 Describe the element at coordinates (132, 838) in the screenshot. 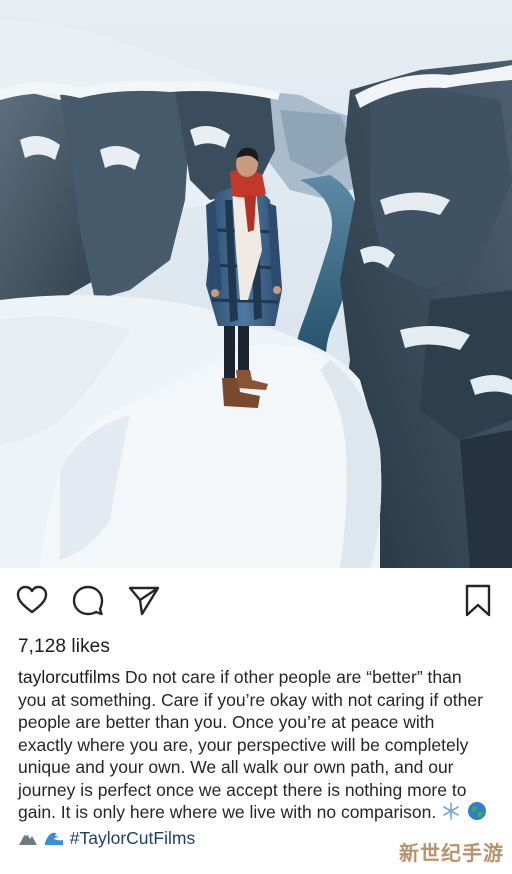

I see `caption-hashtag: #TaylorCutFilms` at that location.